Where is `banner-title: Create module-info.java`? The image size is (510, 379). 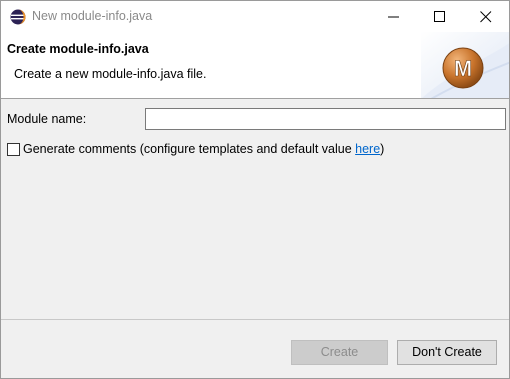 banner-title: Create module-info.java is located at coordinates (78, 49).